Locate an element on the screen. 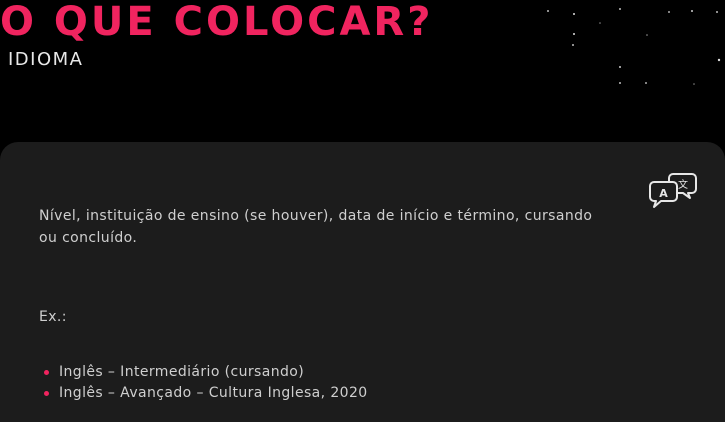  example-label: Ex.: is located at coordinates (53, 317).